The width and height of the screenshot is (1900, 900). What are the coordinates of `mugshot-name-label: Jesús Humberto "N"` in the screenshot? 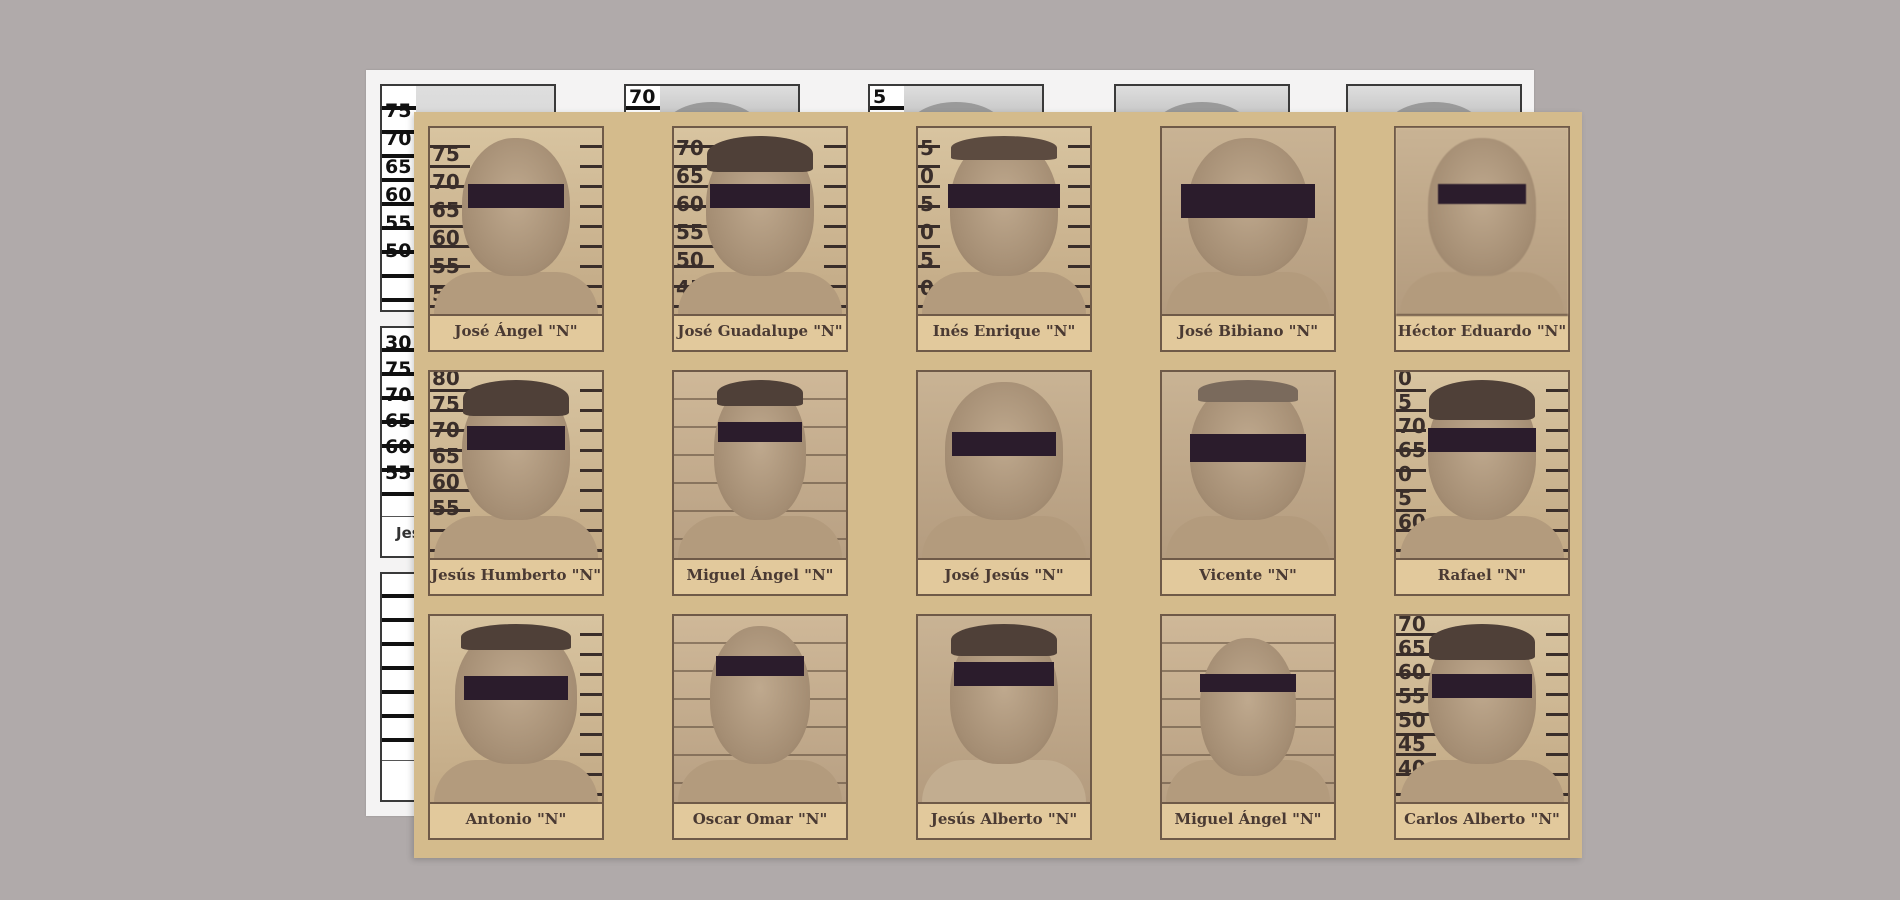 It's located at (516, 575).